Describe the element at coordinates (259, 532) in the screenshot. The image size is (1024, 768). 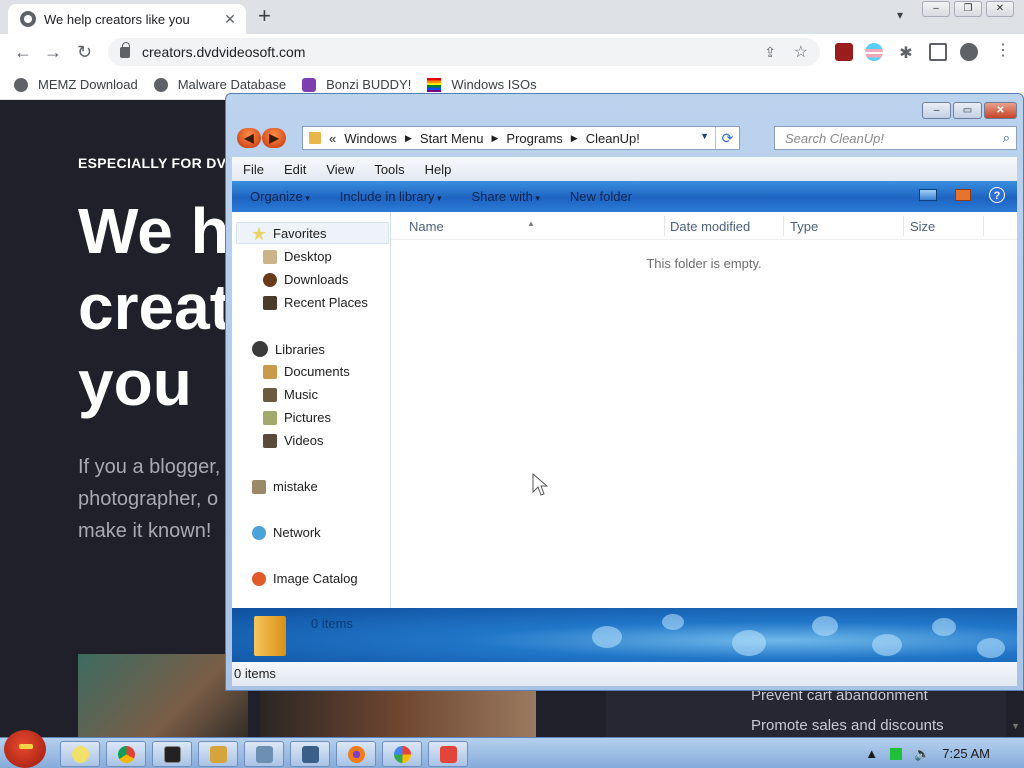
I see `network-icon` at that location.